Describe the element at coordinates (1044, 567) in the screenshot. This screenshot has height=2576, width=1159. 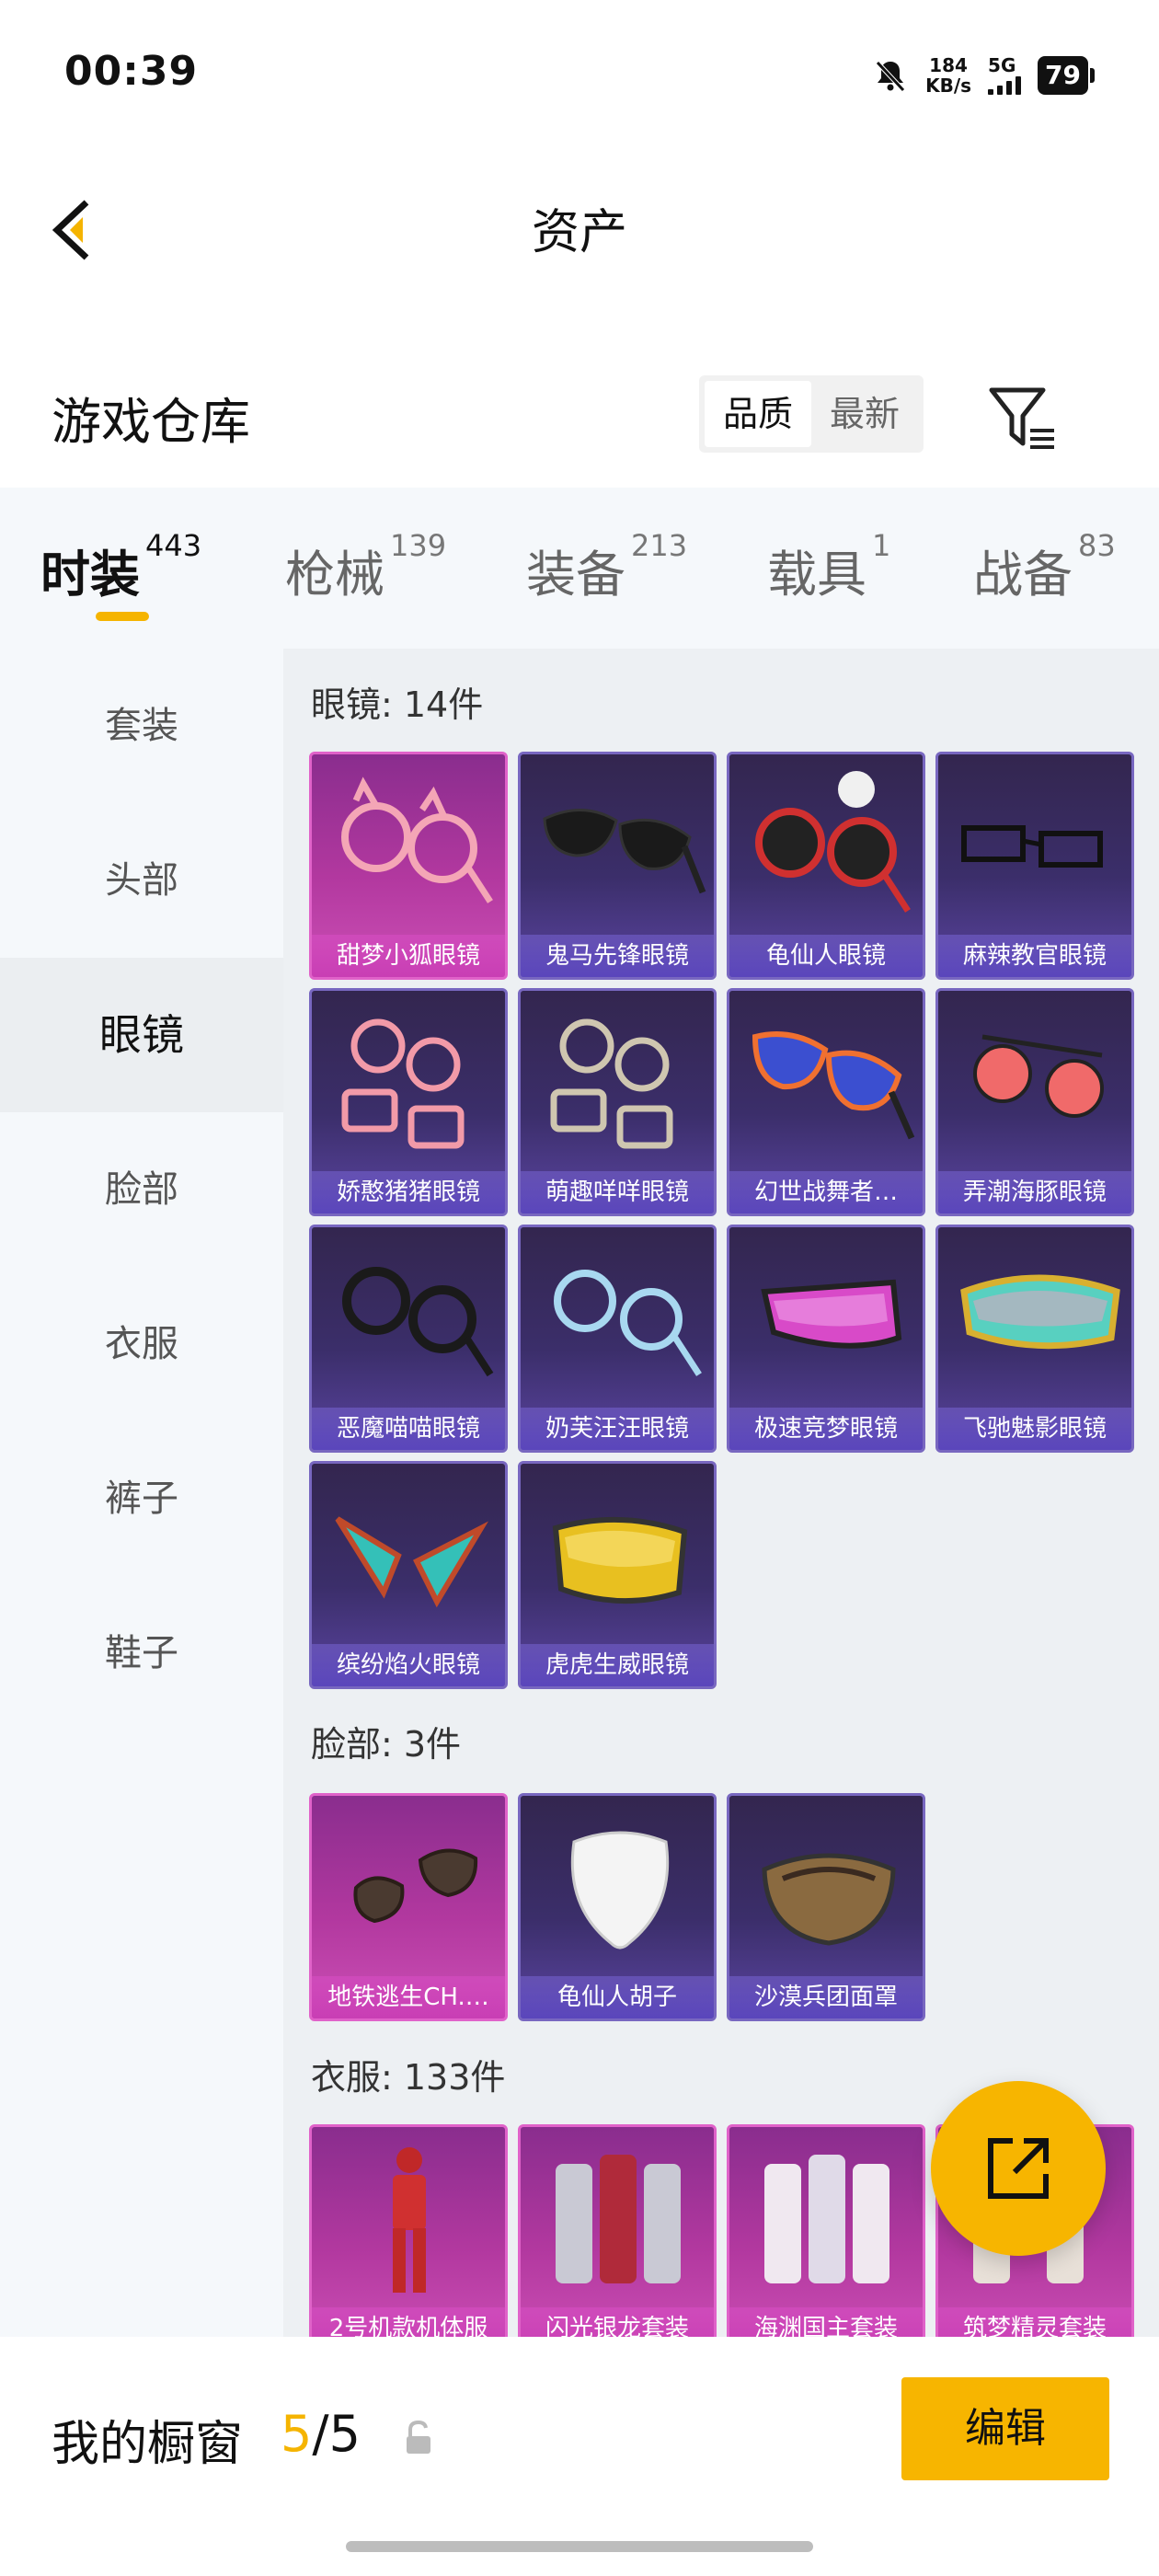
I see `tab-supplies: 战备 83` at that location.